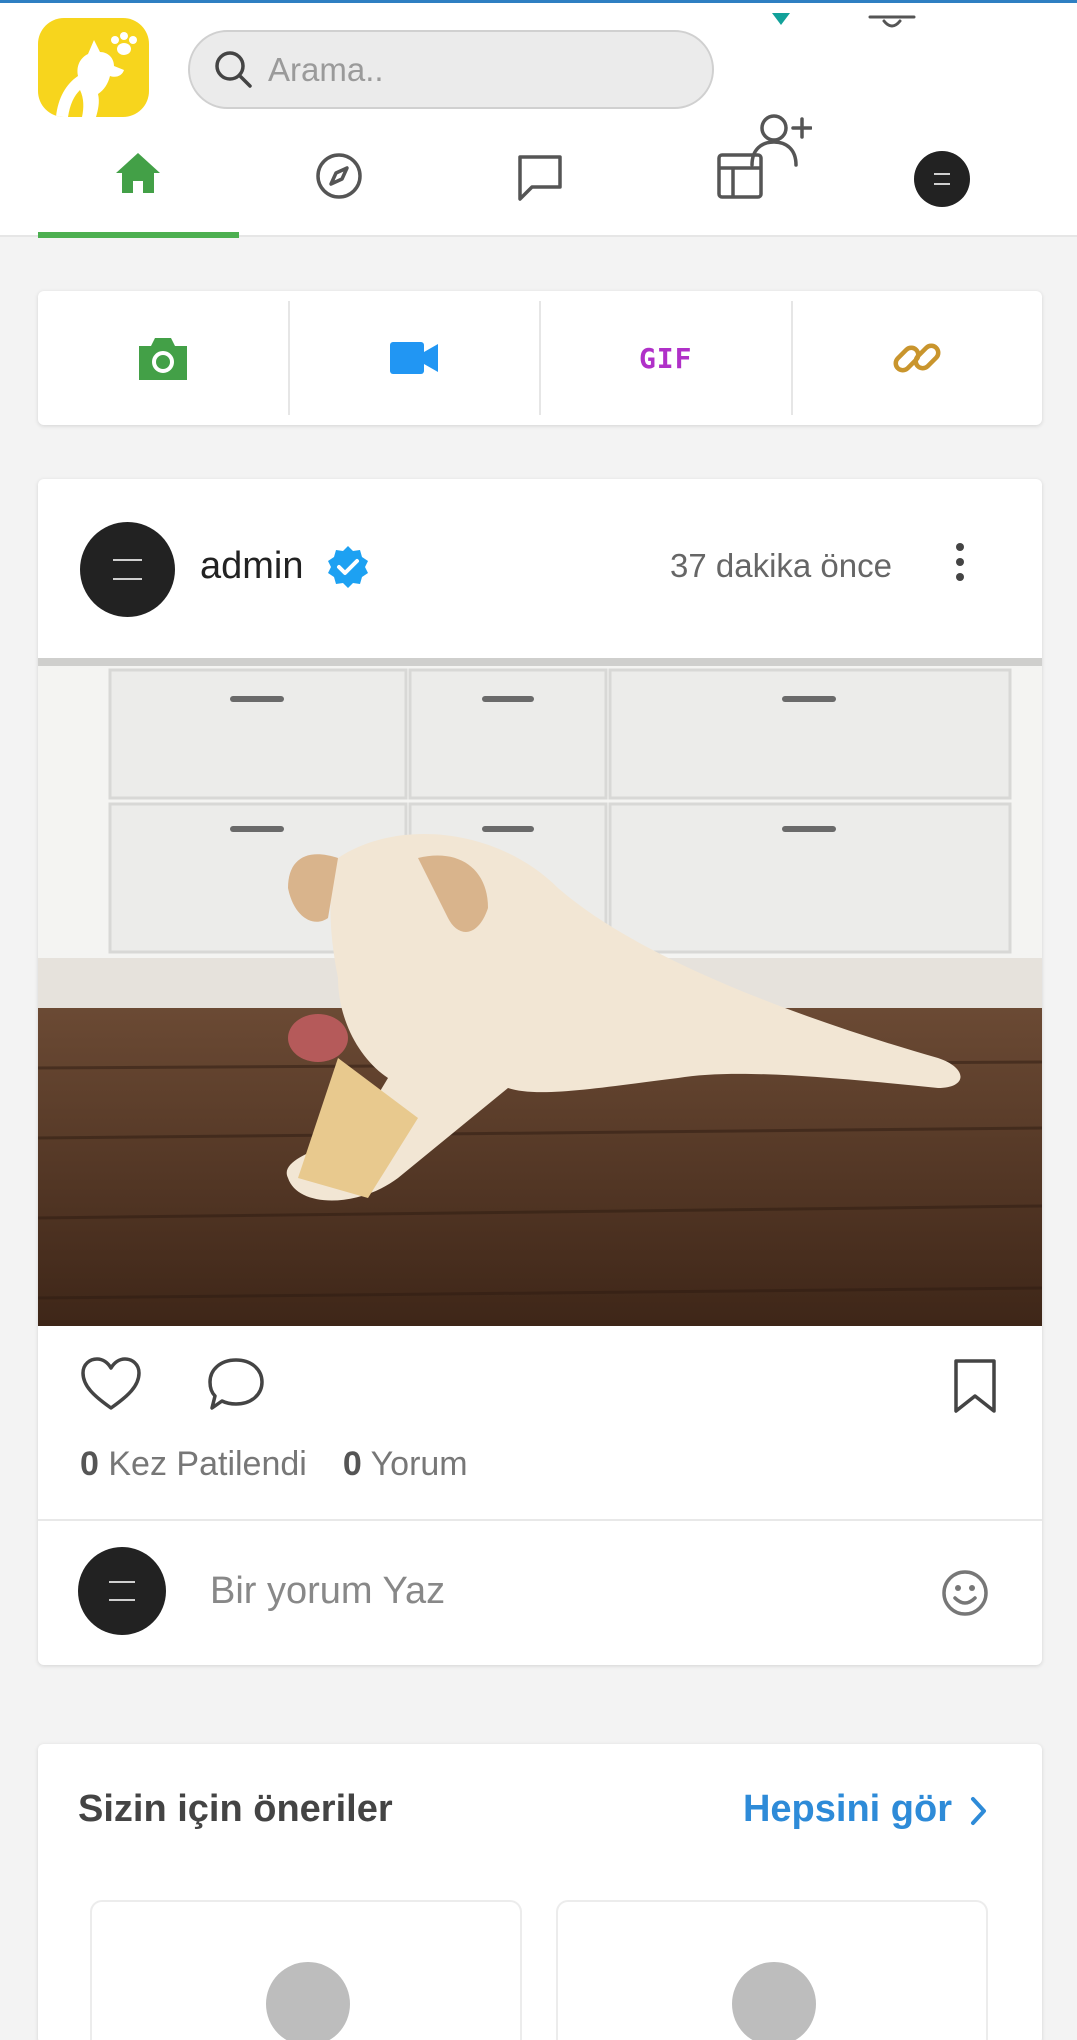 The height and width of the screenshot is (2040, 1077). I want to click on app-header, so click(538, 120).